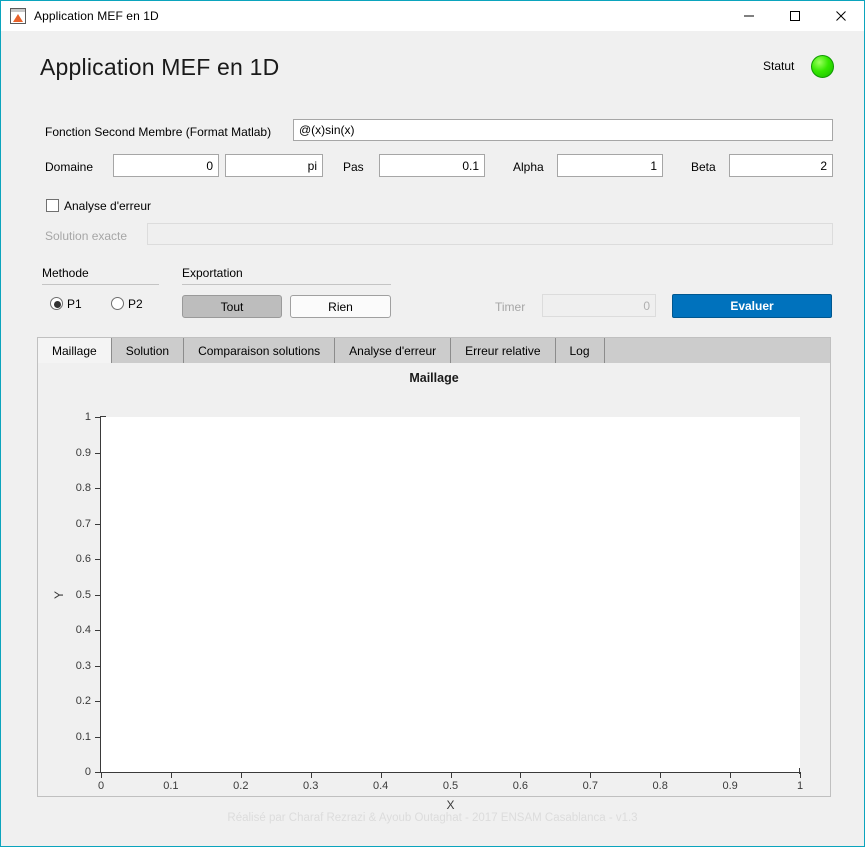  What do you see at coordinates (135, 304) in the screenshot?
I see `radio-p2-label: P2` at bounding box center [135, 304].